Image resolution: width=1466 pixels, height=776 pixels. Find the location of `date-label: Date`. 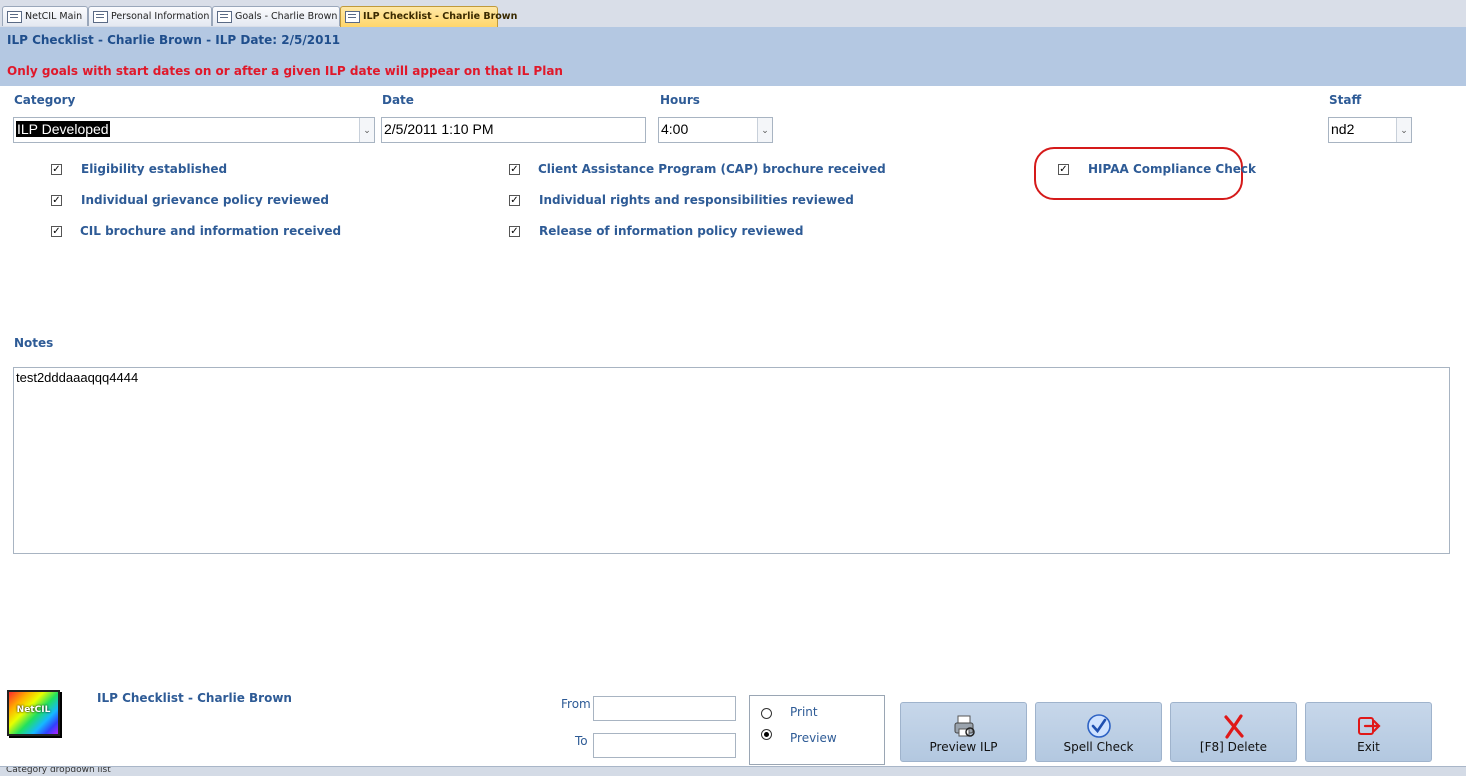

date-label: Date is located at coordinates (398, 100).